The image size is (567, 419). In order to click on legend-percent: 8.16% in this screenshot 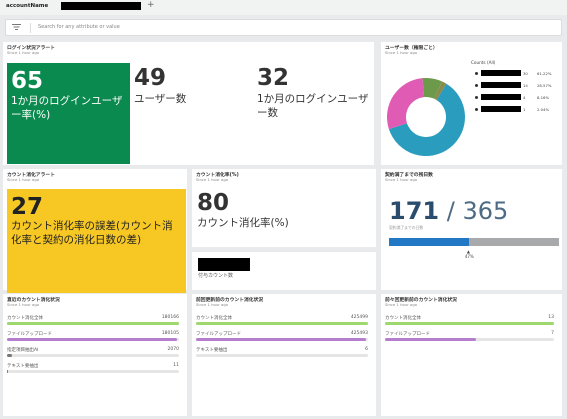, I will do `click(543, 97)`.